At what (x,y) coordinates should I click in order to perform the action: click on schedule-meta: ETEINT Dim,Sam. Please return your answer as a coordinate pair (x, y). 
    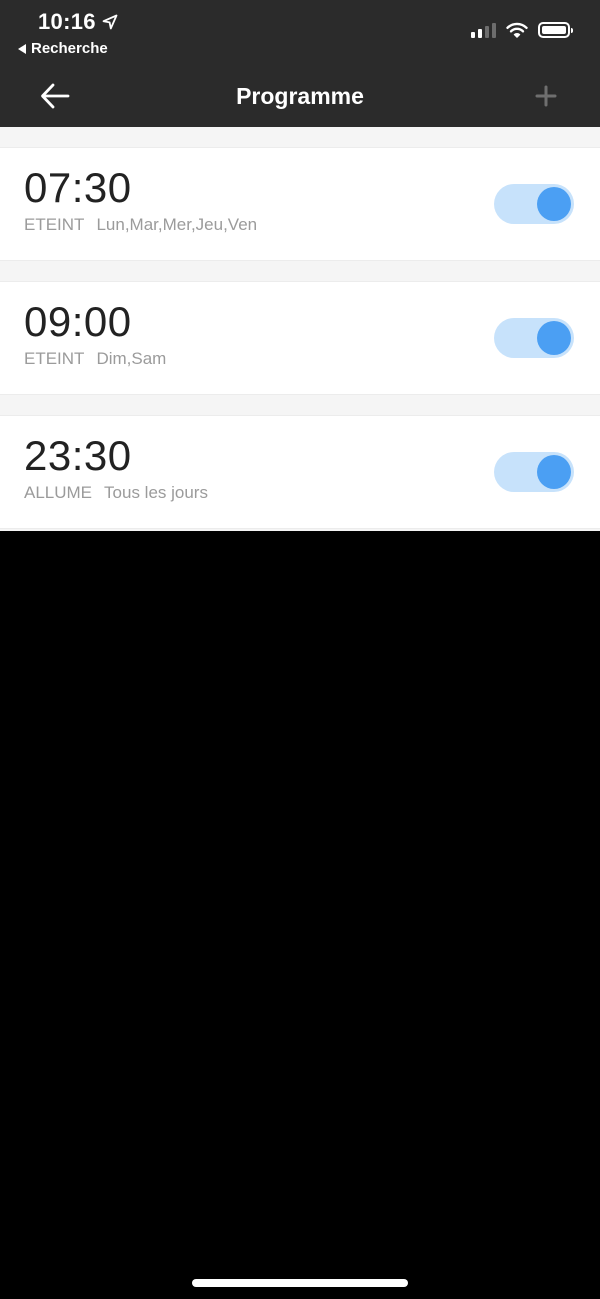
    Looking at the image, I should click on (95, 359).